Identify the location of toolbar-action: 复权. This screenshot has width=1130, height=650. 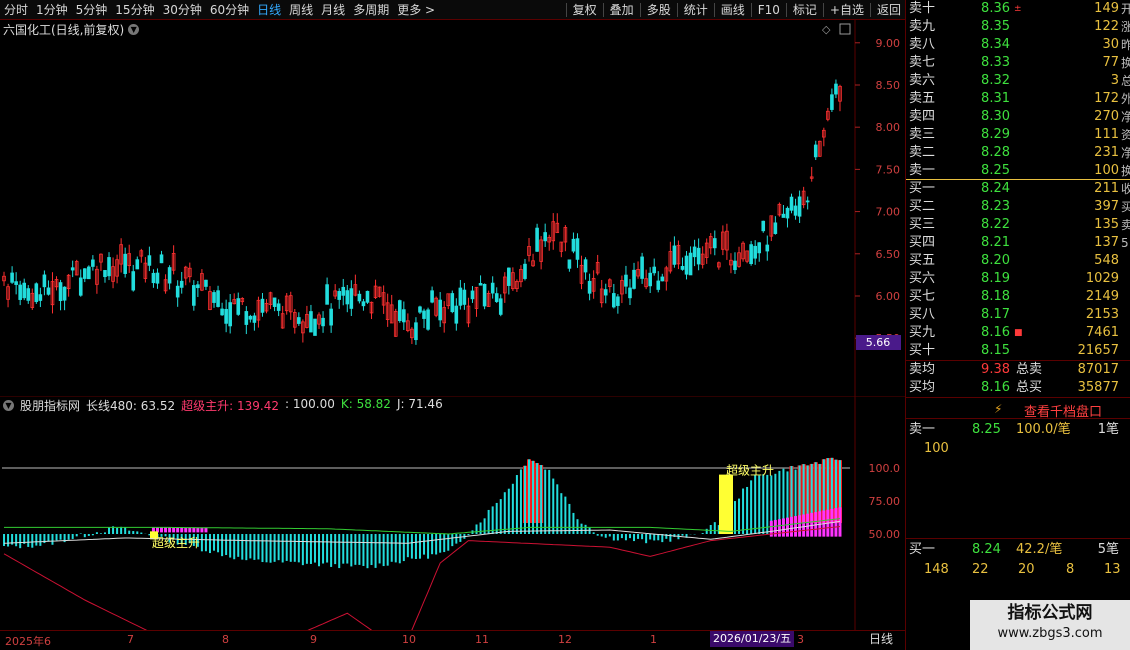
(585, 10).